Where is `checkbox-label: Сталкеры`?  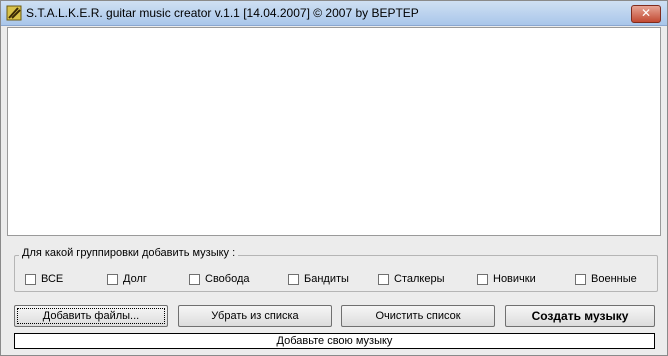 checkbox-label: Сталкеры is located at coordinates (419, 279).